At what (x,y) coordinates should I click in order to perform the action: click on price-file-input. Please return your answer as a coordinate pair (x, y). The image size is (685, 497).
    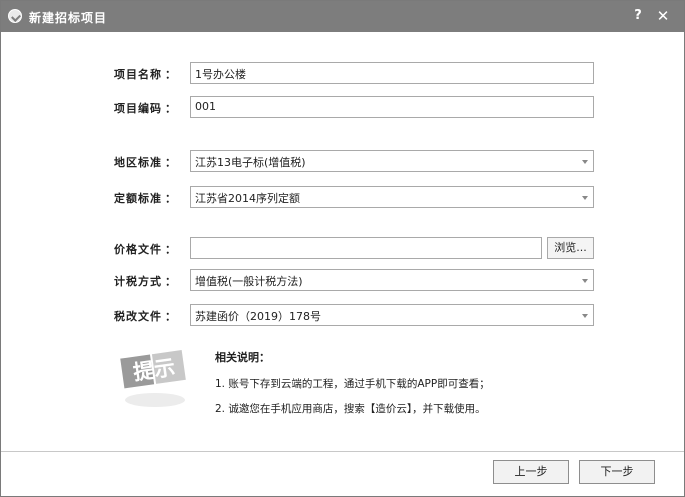
    Looking at the image, I should click on (366, 248).